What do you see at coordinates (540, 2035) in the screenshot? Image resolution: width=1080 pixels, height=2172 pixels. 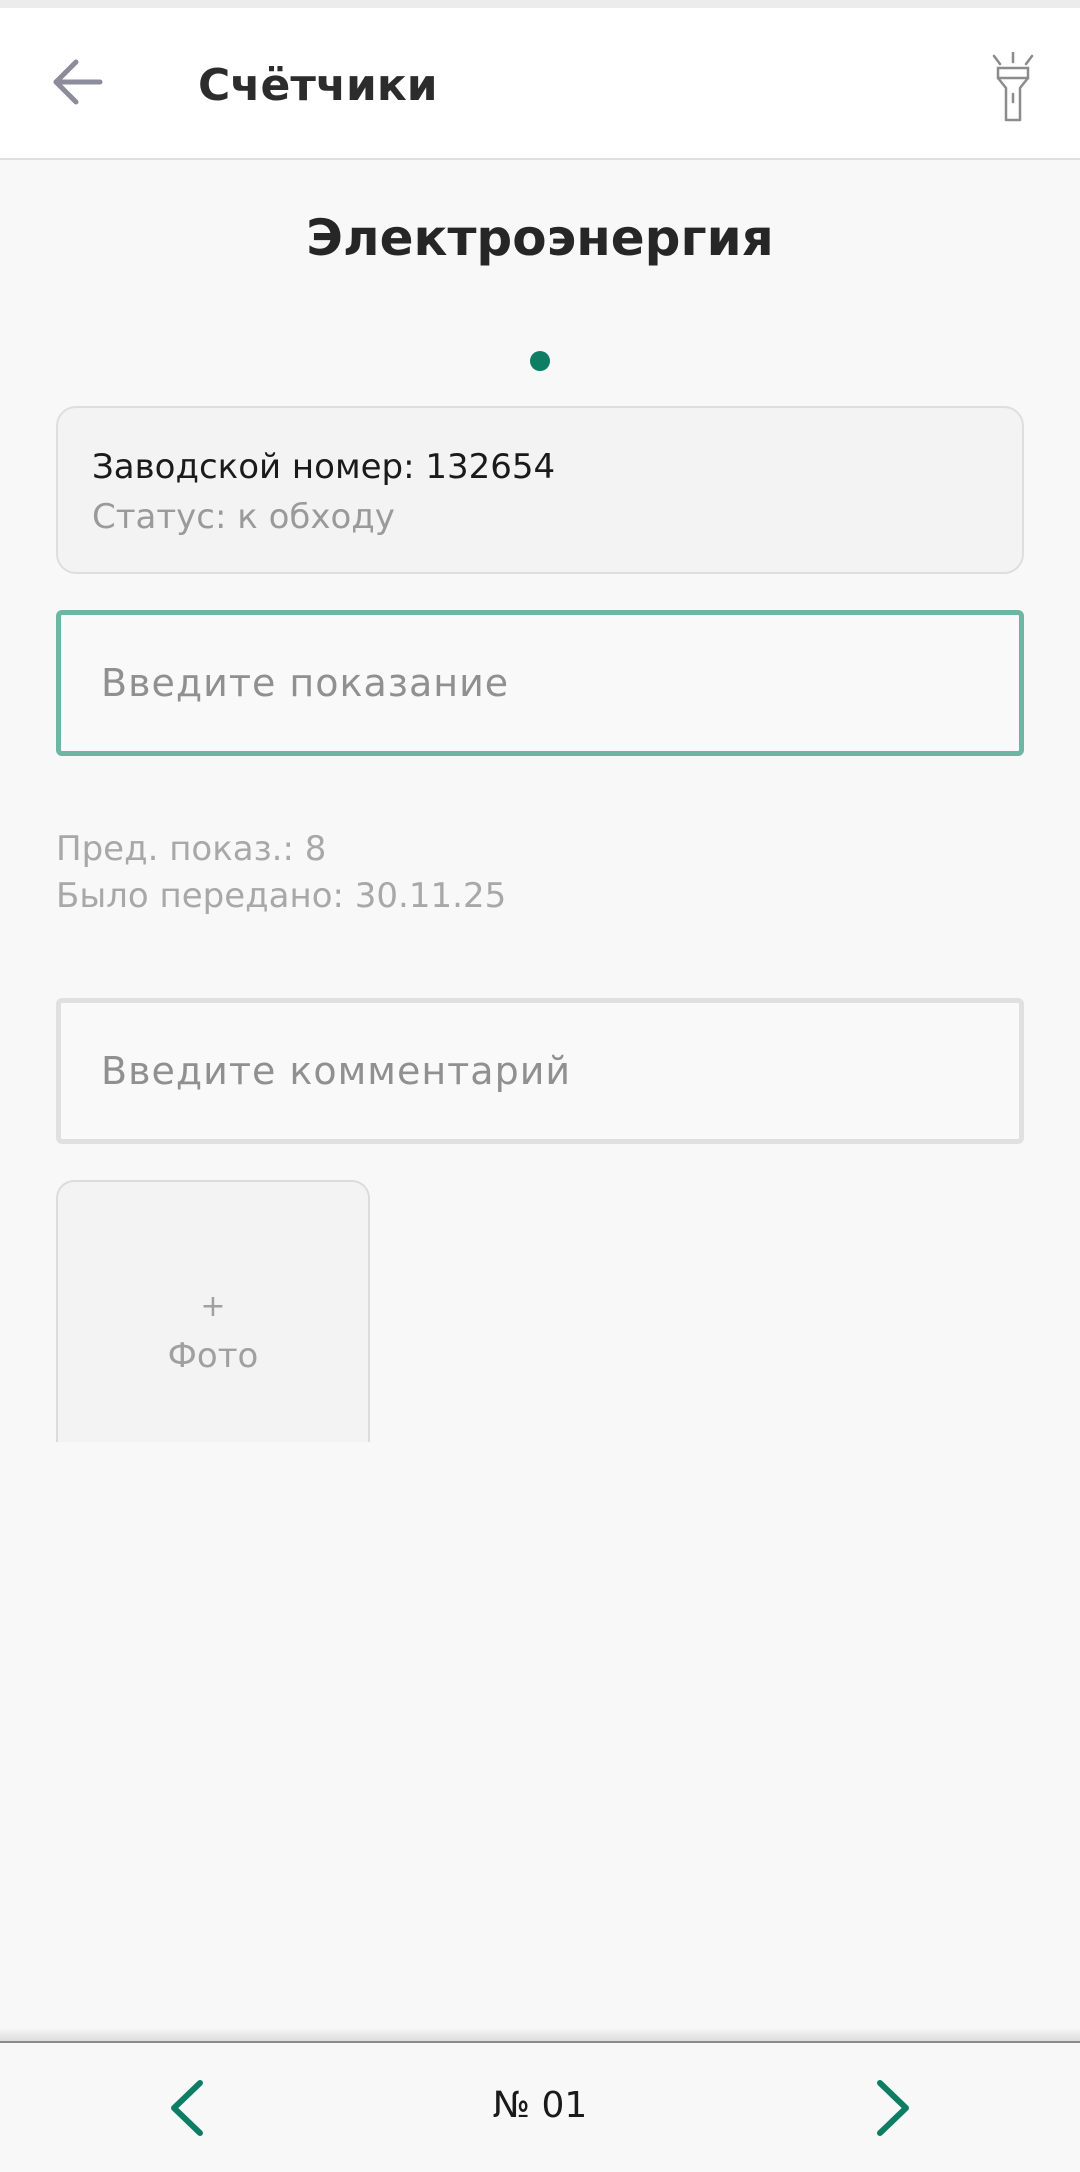 I see `bottom-nav-shadow` at bounding box center [540, 2035].